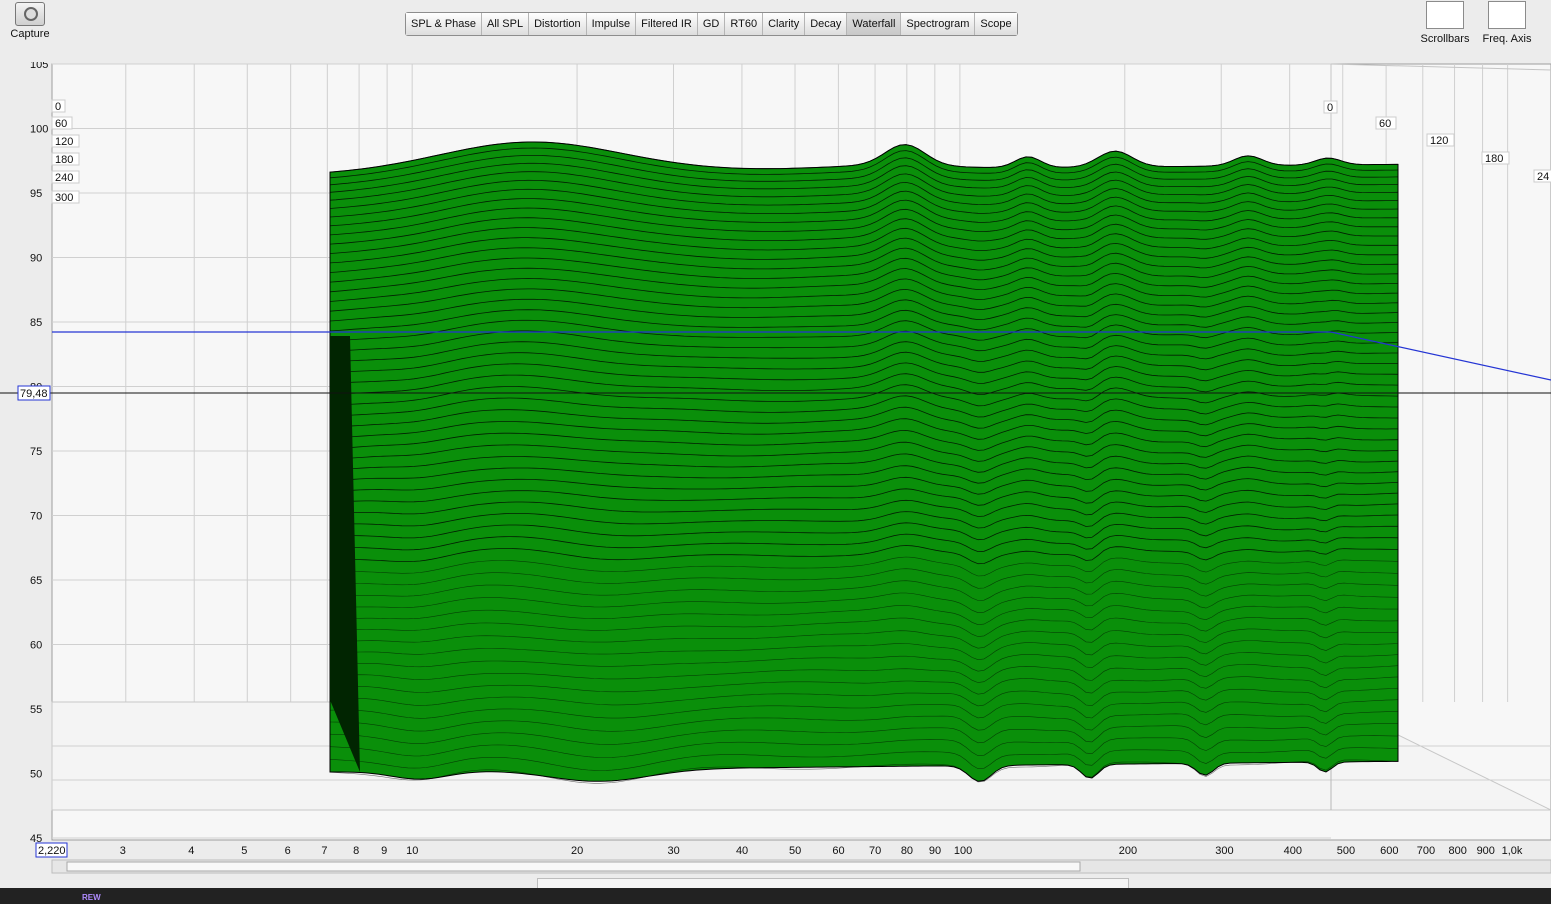 The width and height of the screenshot is (1551, 904). I want to click on x-tick-label: 300, so click(1224, 851).